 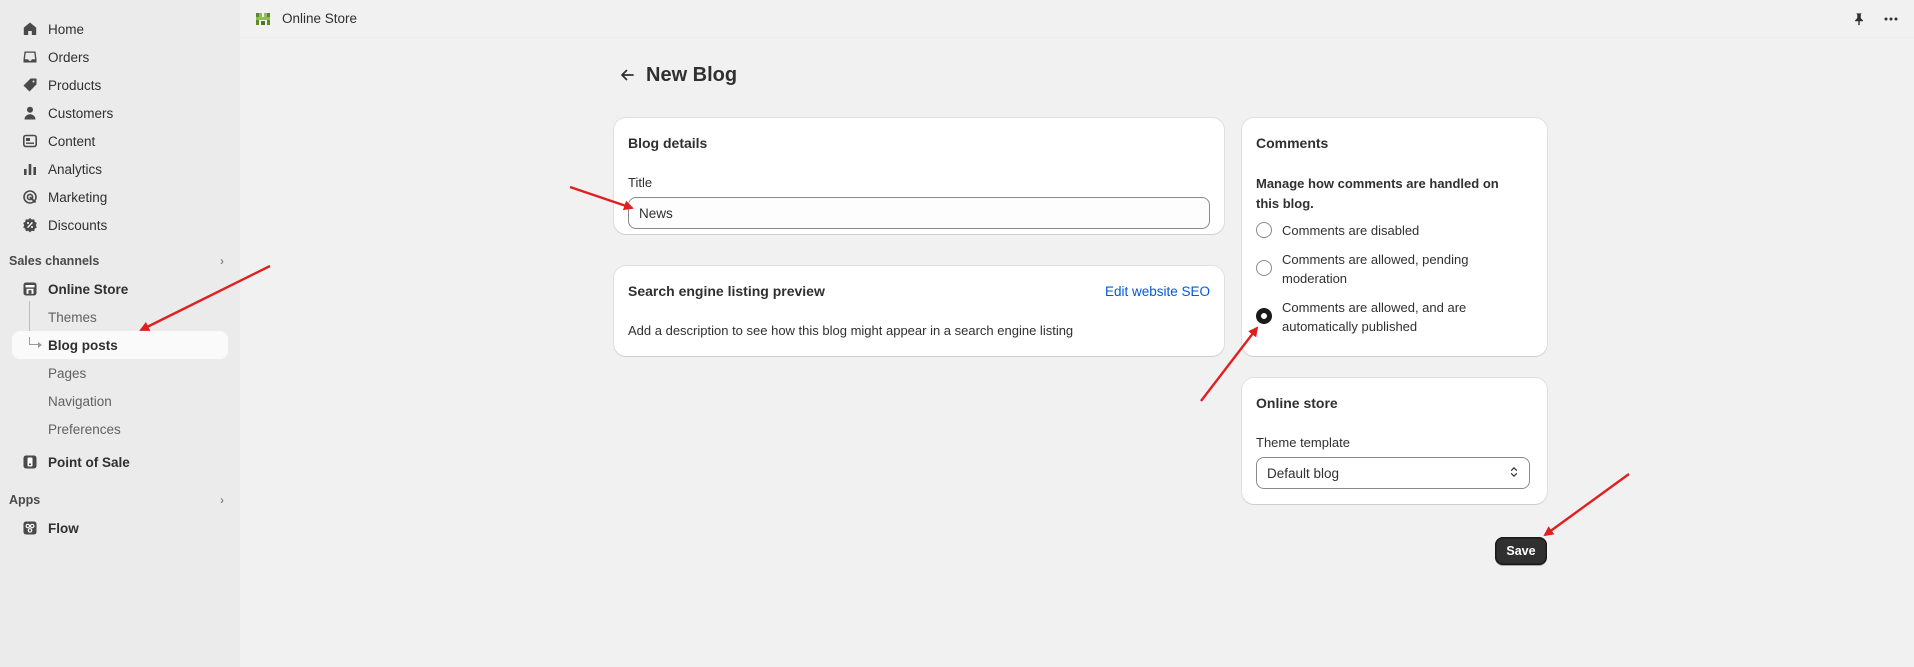 I want to click on tree-elbow-icon, so click(x=35, y=342).